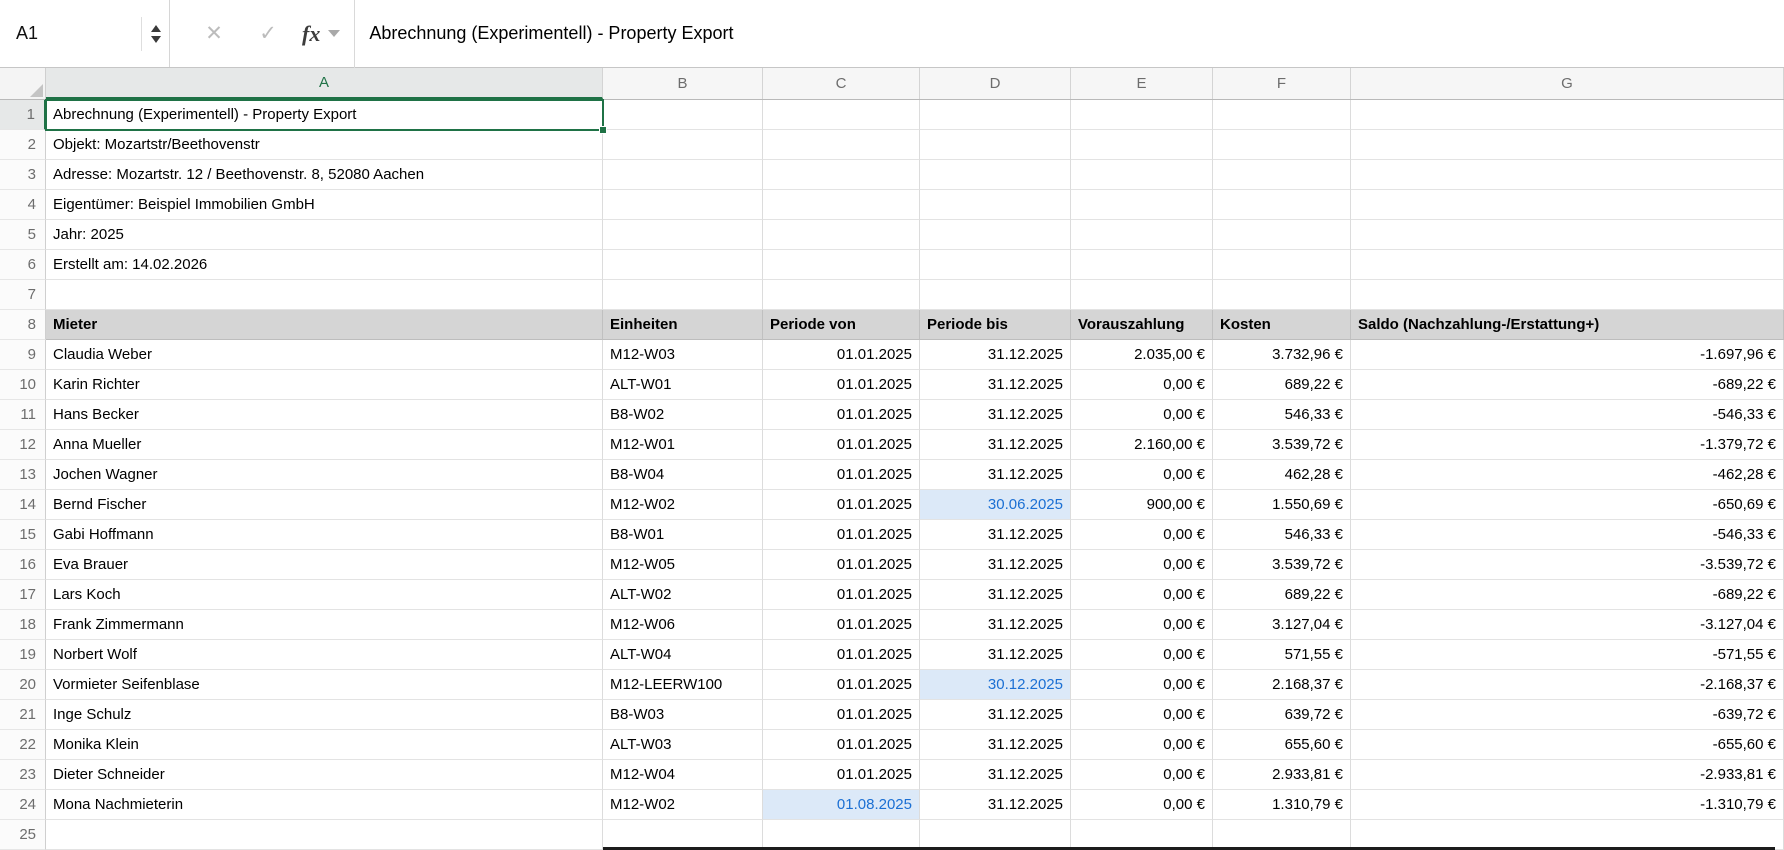 This screenshot has height=850, width=1784. Describe the element at coordinates (23, 565) in the screenshot. I see `row-header-16: 16` at that location.